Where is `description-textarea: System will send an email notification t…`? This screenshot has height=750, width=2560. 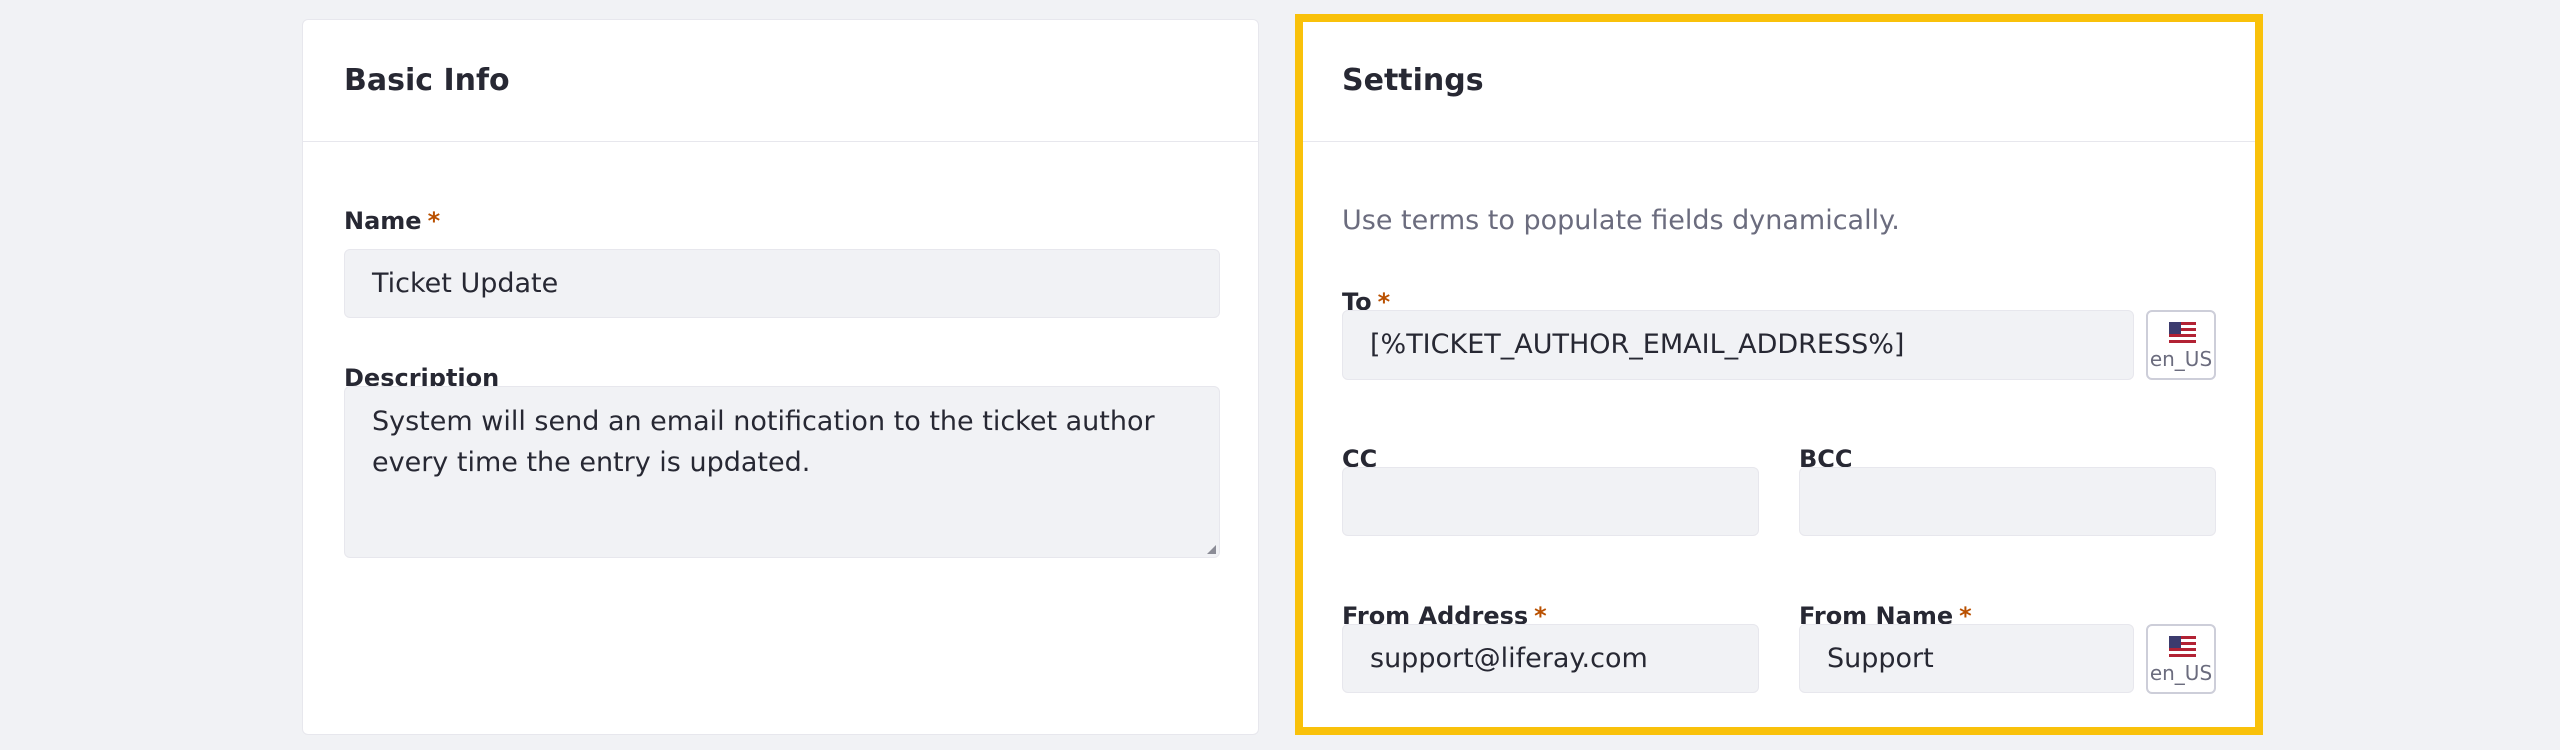 description-textarea: System will send an email notification t… is located at coordinates (782, 472).